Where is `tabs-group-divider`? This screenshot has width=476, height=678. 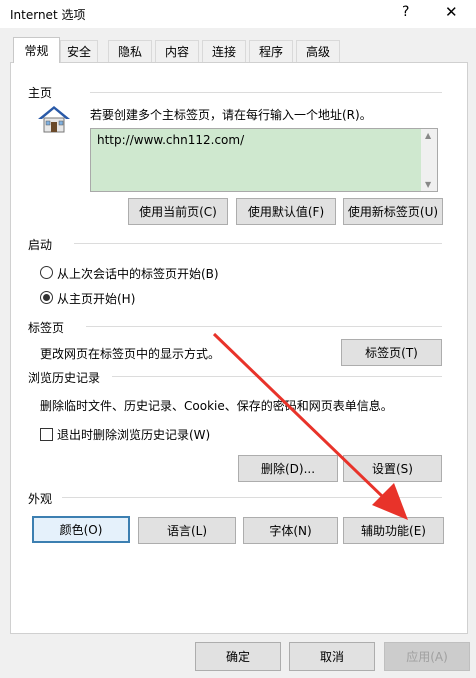
tabs-group-divider is located at coordinates (264, 326).